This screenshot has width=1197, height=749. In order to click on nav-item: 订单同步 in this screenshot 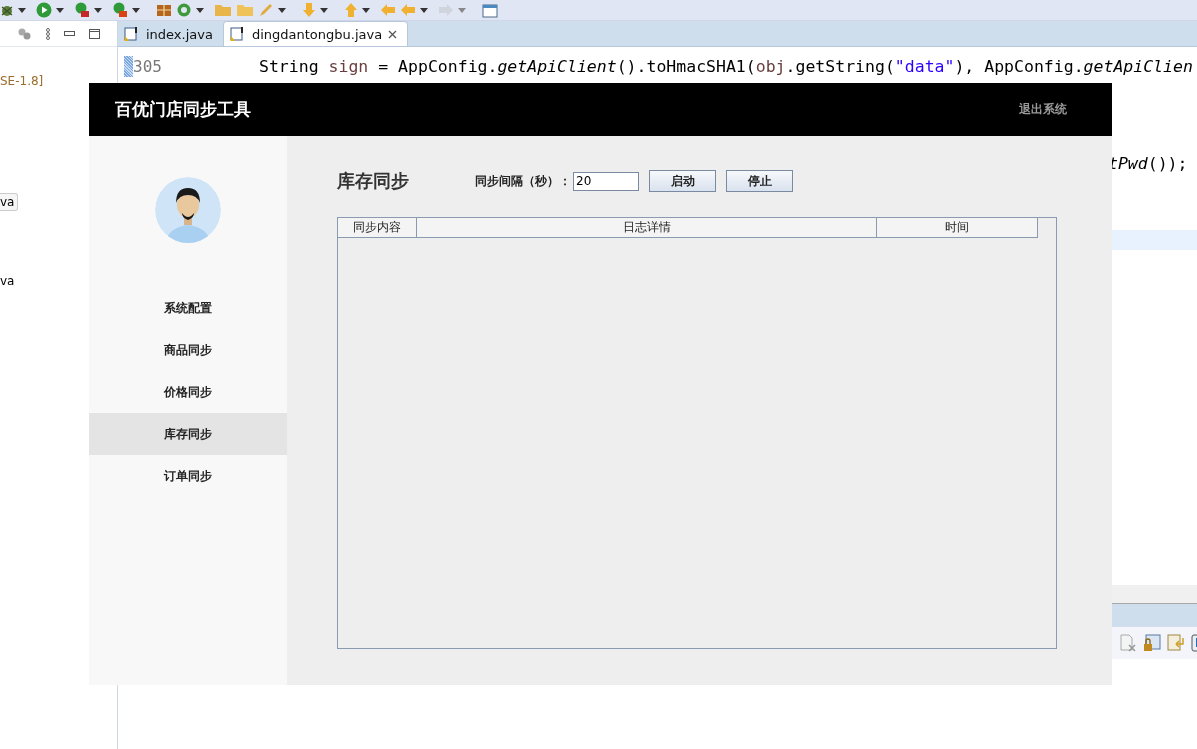, I will do `click(188, 476)`.